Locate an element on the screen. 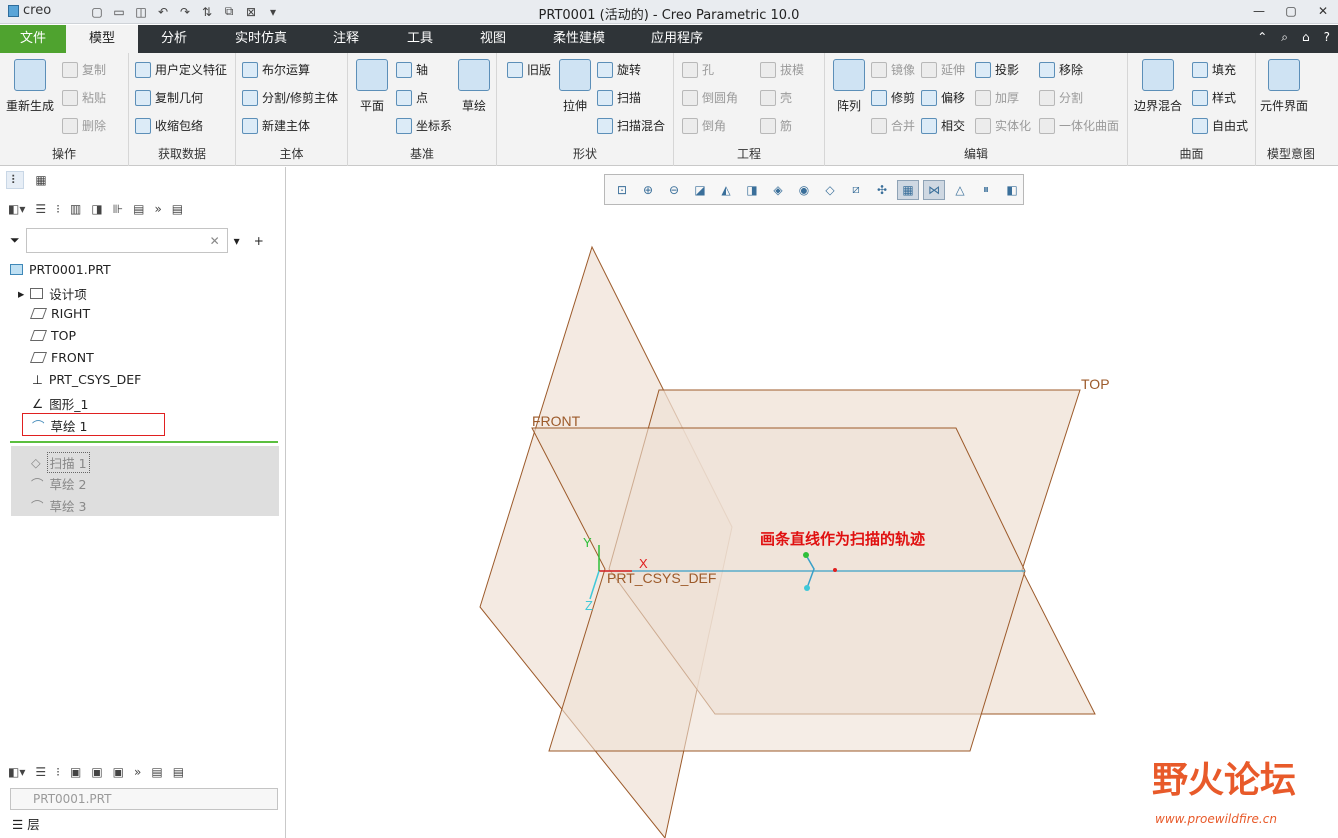 This screenshot has width=1338, height=838. tab-flexible-modeling: 柔性建模 is located at coordinates (579, 39).